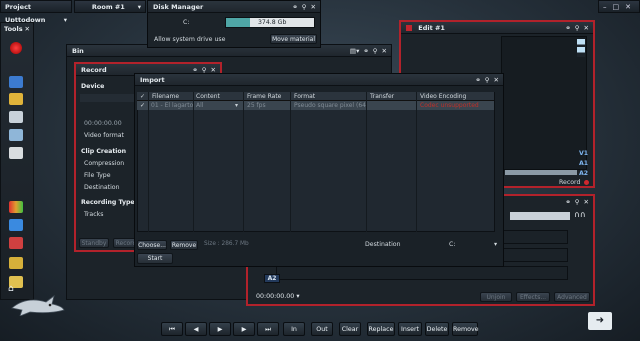  I want to click on track-a2-label: A2, so click(583, 173).